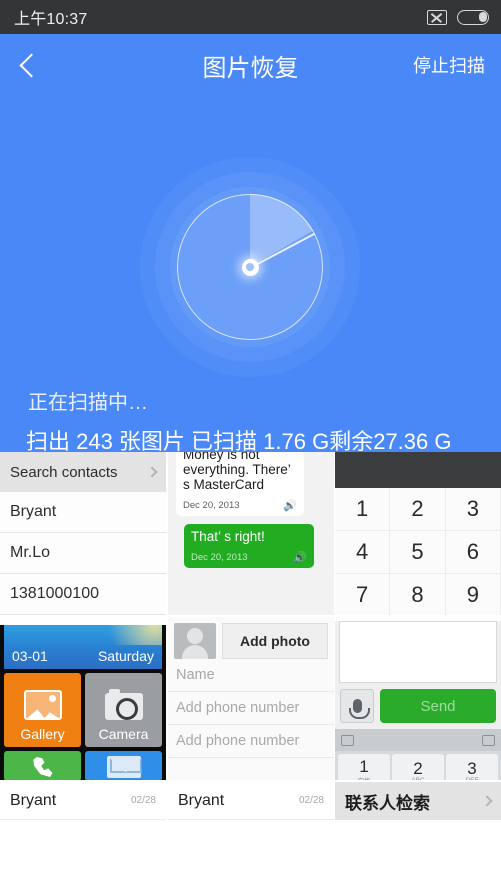 Image resolution: width=501 pixels, height=890 pixels. I want to click on preview-compose: Send 1 空格 2 ABC 3, so click(418, 698).